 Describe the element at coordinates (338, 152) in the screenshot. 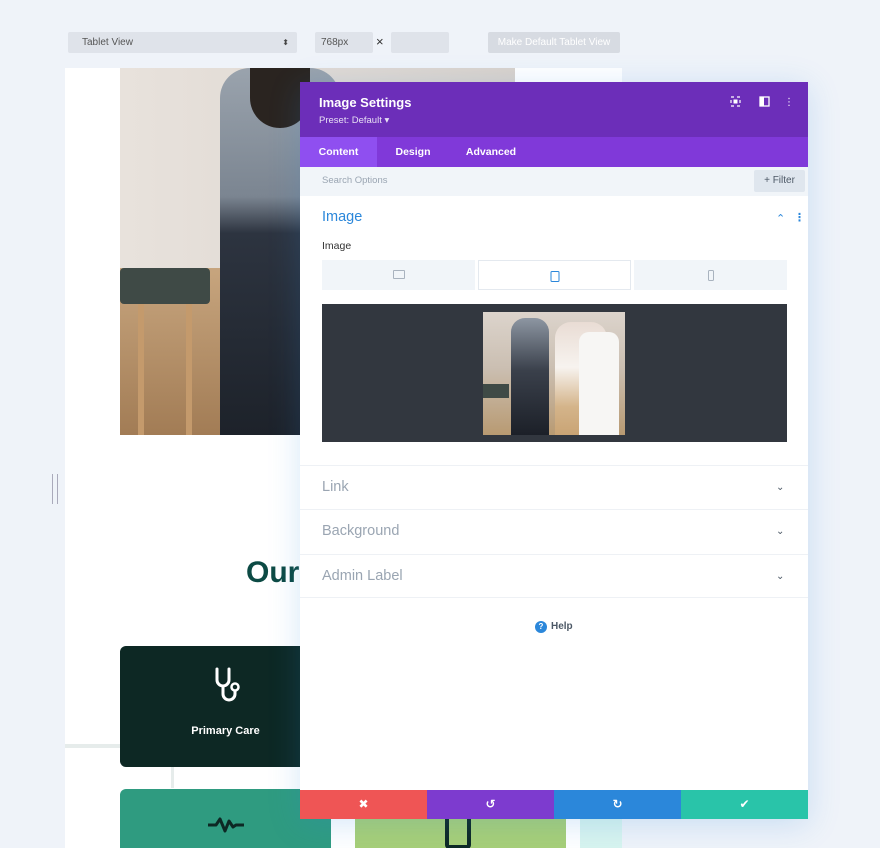

I see `tab-content: Content` at that location.